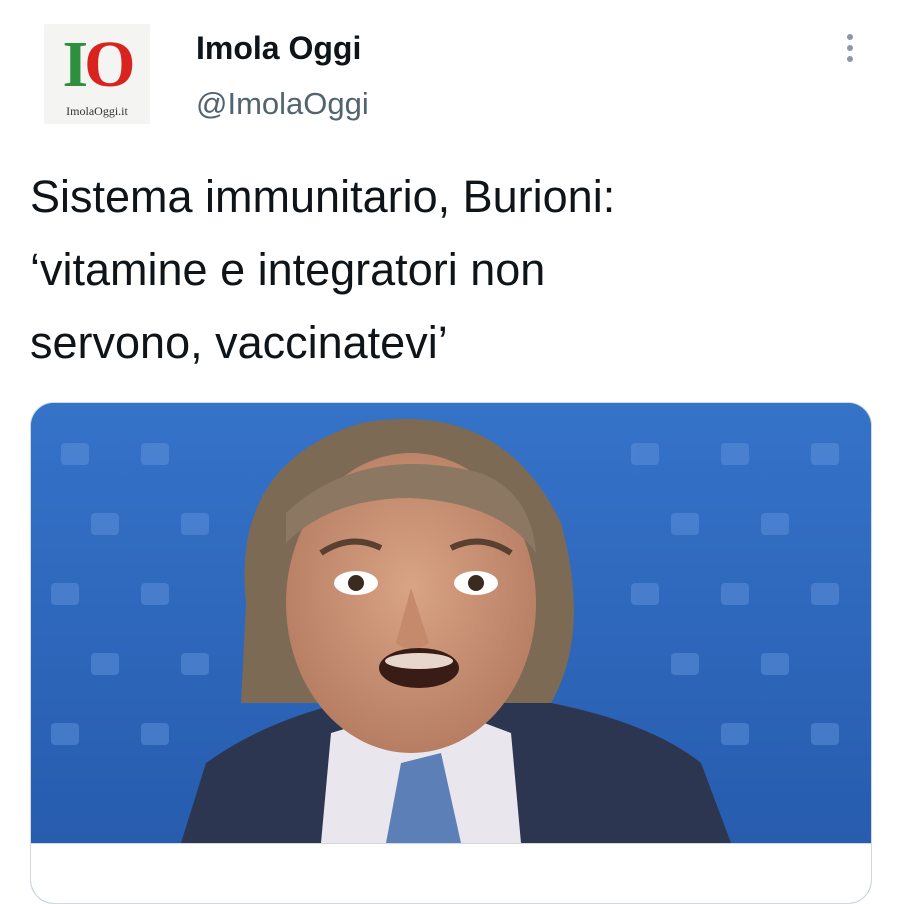  Describe the element at coordinates (109, 64) in the screenshot. I see `logo-letter-o: O` at that location.